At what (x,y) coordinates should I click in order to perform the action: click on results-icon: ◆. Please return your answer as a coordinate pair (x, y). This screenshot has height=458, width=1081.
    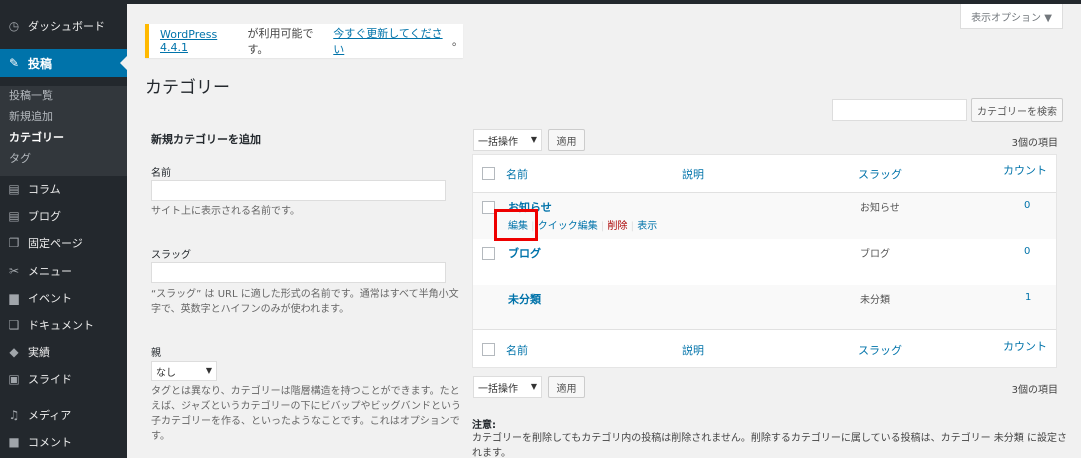
    Looking at the image, I should click on (14, 352).